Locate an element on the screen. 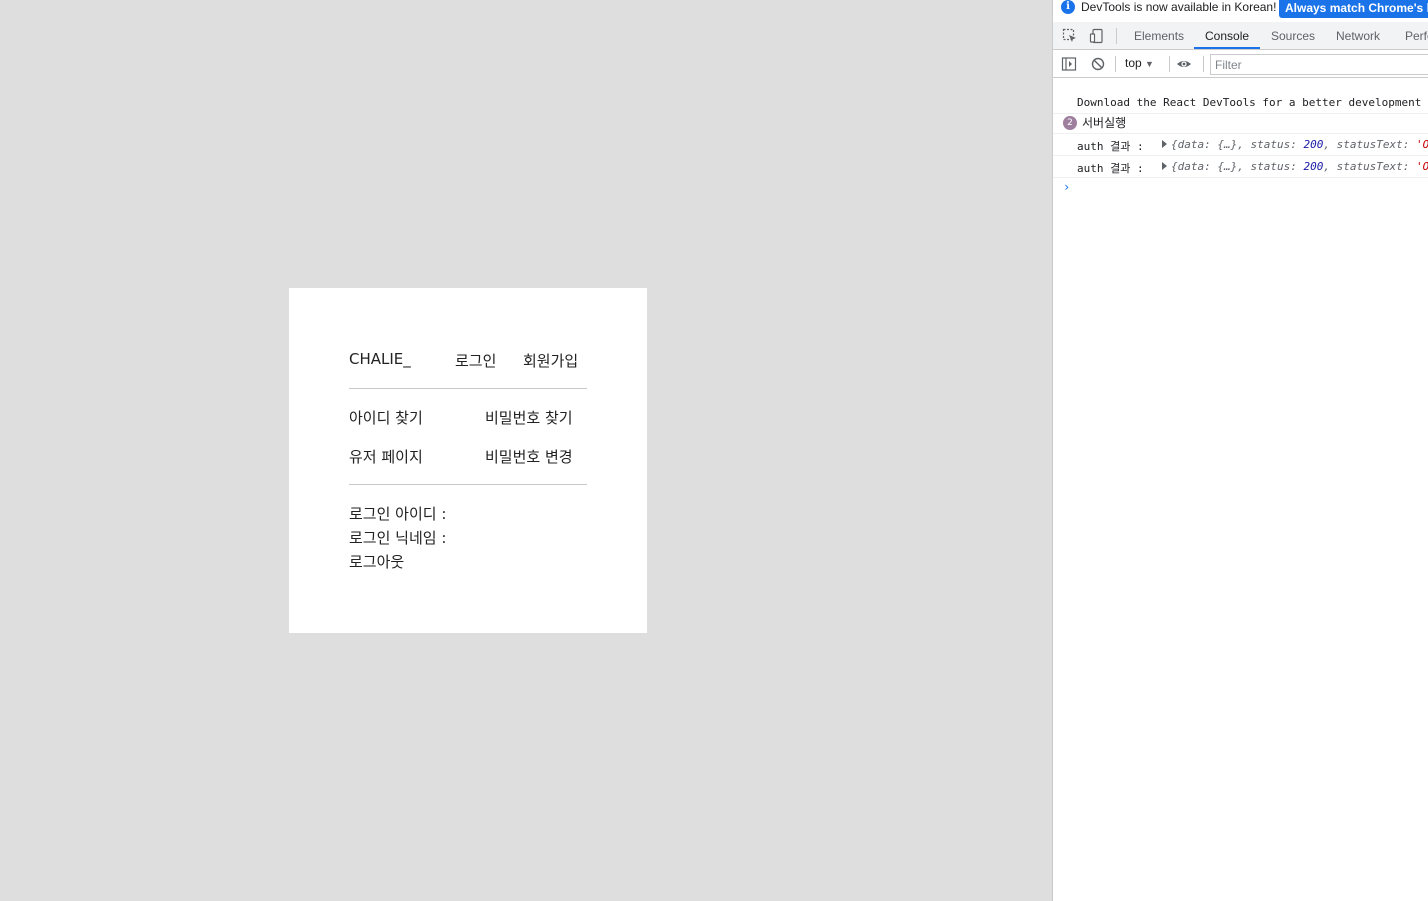 The width and height of the screenshot is (1428, 901). tab-elements: Elements is located at coordinates (1159, 36).